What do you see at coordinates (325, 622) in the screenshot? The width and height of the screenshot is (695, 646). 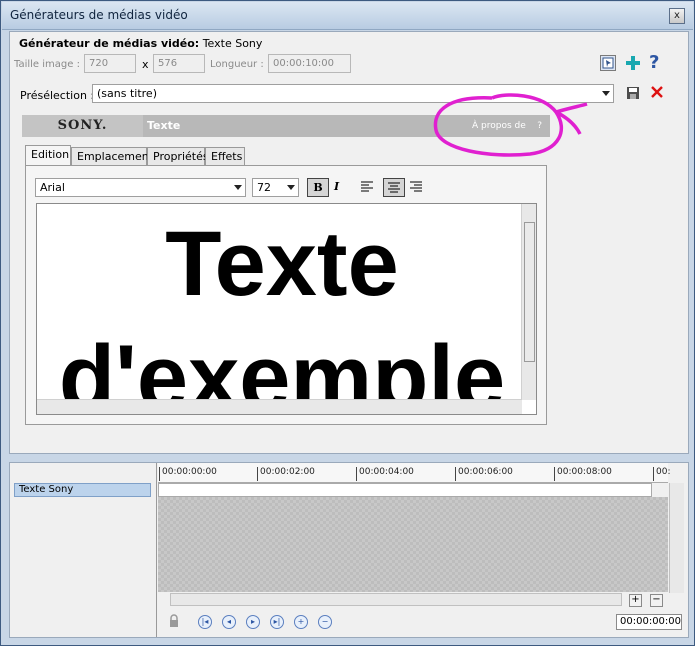 I see `remove-keyframe-icon: −` at bounding box center [325, 622].